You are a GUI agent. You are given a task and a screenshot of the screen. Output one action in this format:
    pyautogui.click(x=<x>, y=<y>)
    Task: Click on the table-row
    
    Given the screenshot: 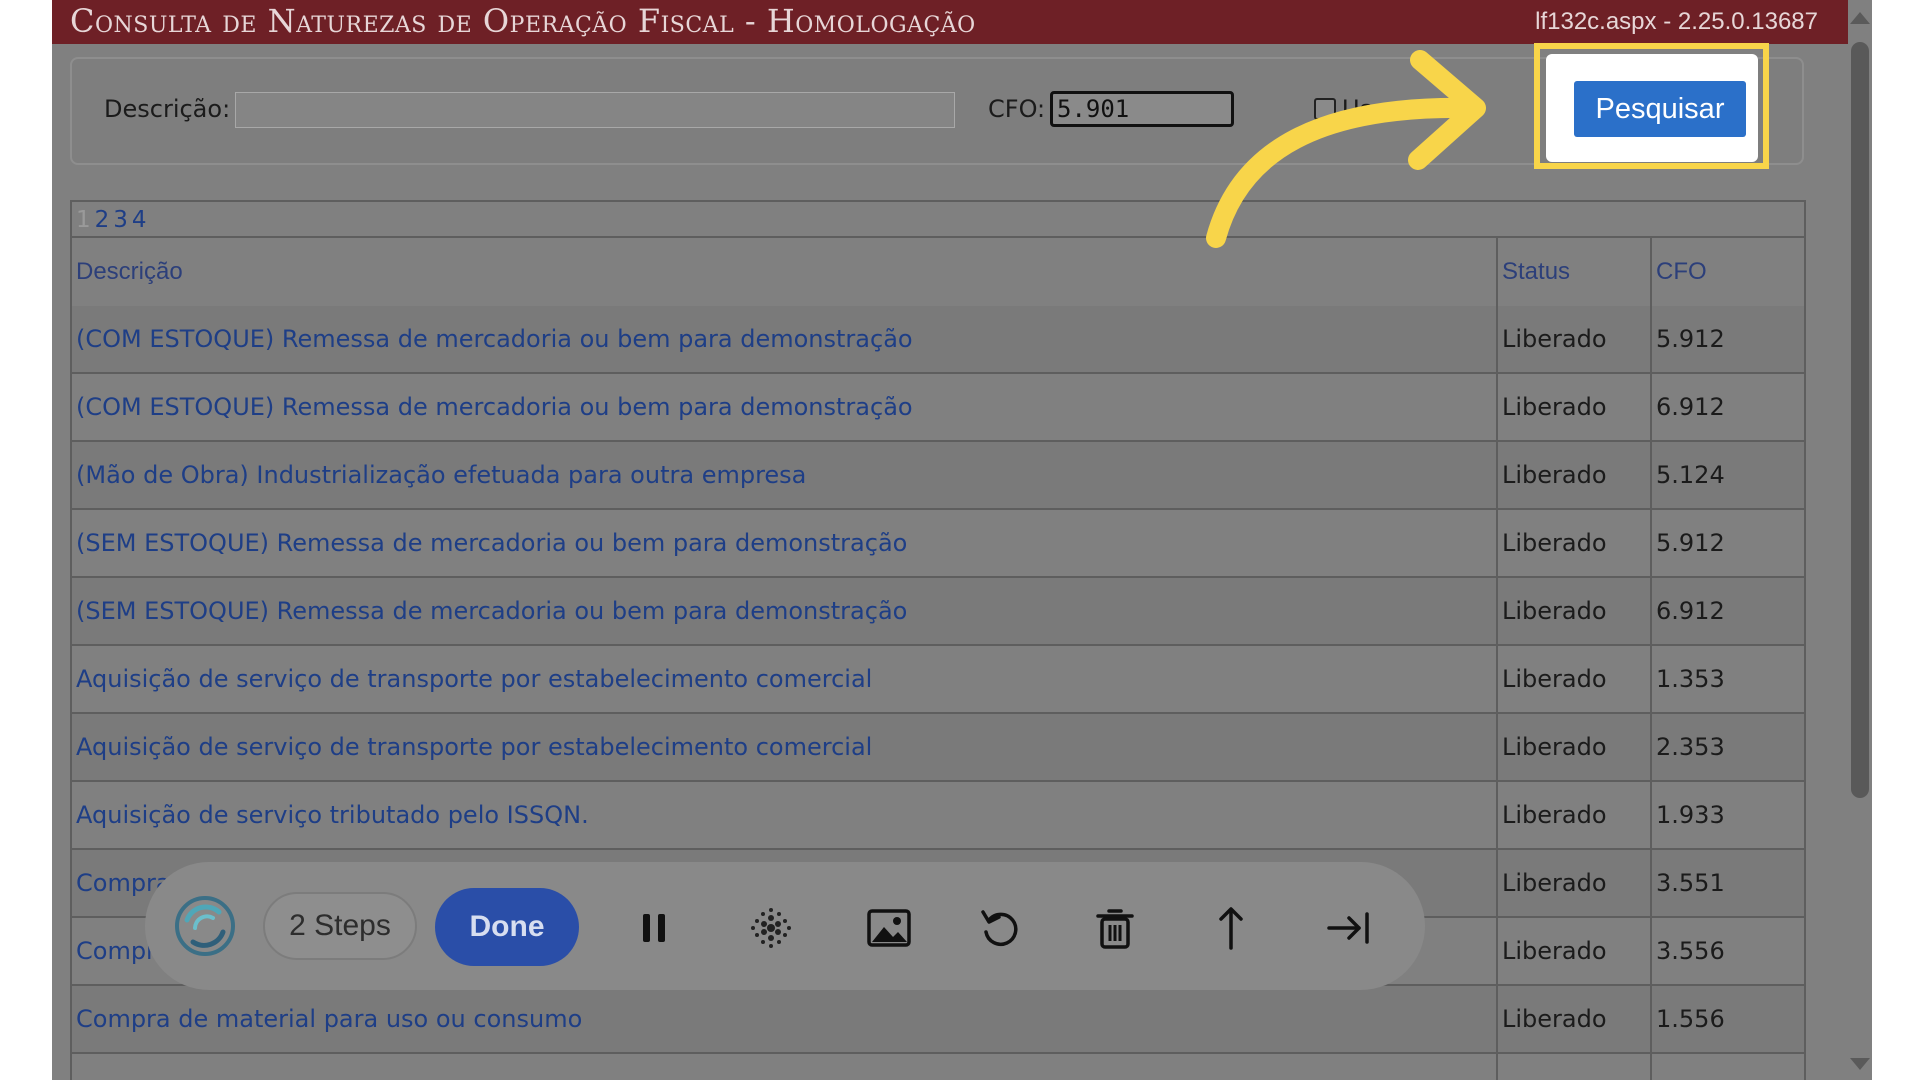 What is the action you would take?
    pyautogui.click(x=938, y=1067)
    